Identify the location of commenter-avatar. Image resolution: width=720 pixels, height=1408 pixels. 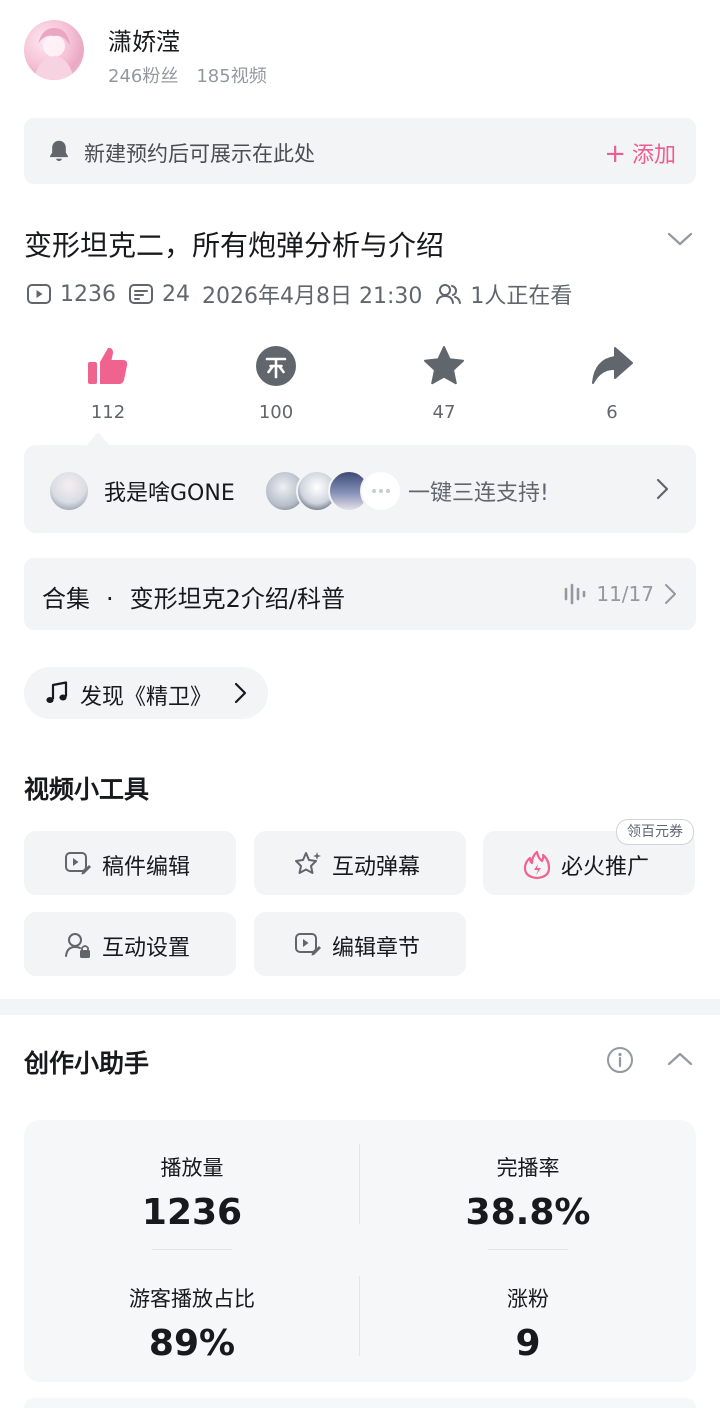
(69, 491).